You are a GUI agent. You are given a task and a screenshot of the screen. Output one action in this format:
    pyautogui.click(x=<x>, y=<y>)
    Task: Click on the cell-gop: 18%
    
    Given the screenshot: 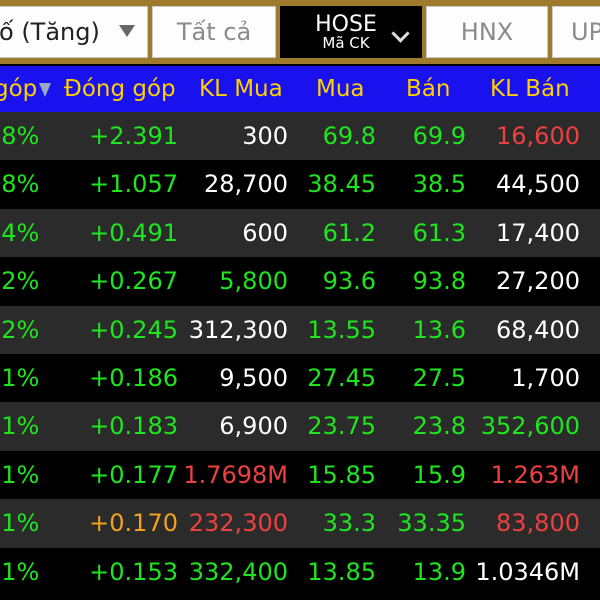 What is the action you would take?
    pyautogui.click(x=20, y=136)
    